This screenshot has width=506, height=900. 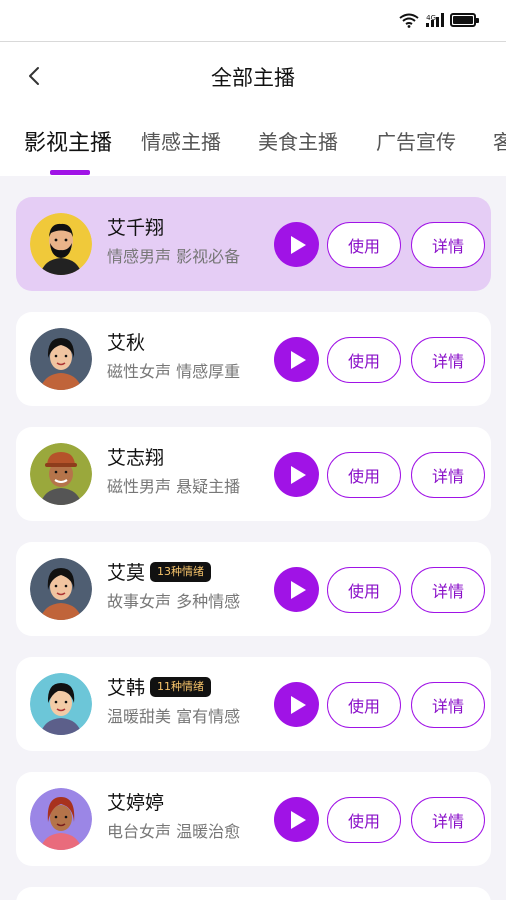 I want to click on tab-food-anchor: 美食主播, so click(x=298, y=140).